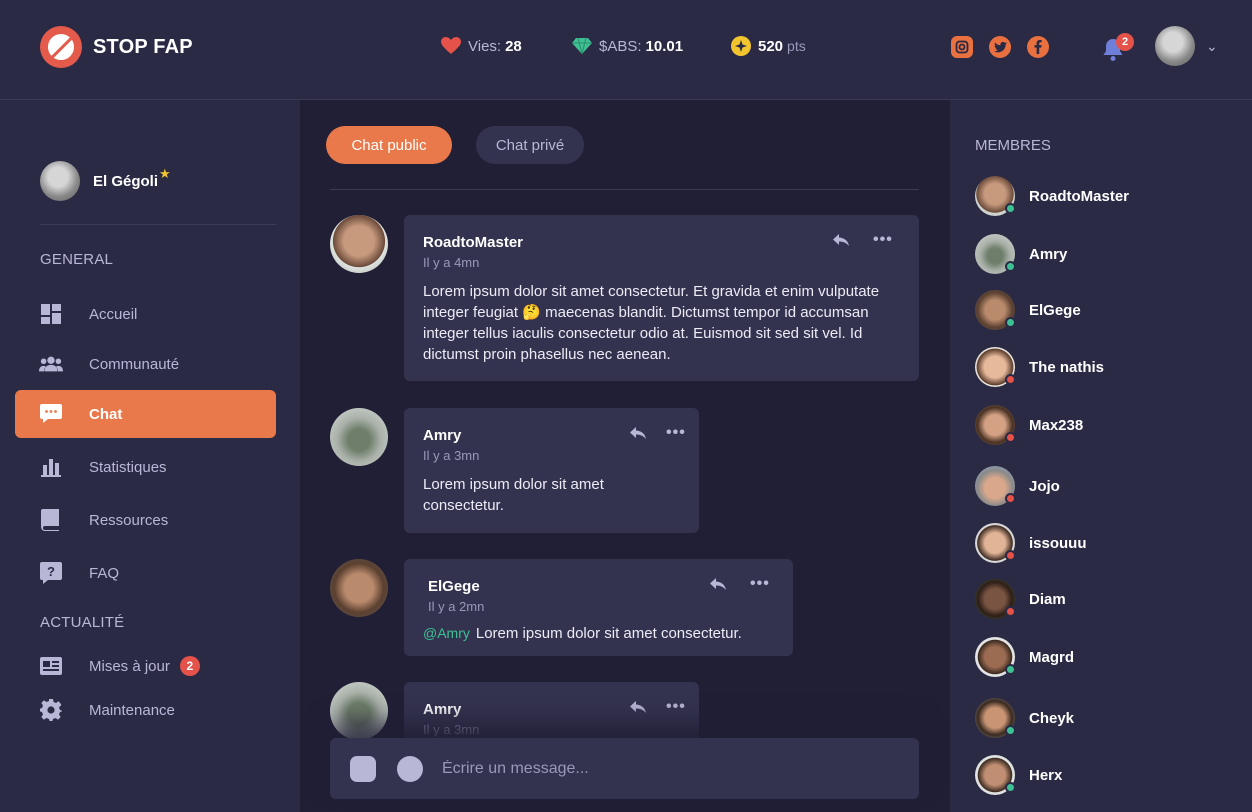  Describe the element at coordinates (667, 769) in the screenshot. I see `message-input` at that location.